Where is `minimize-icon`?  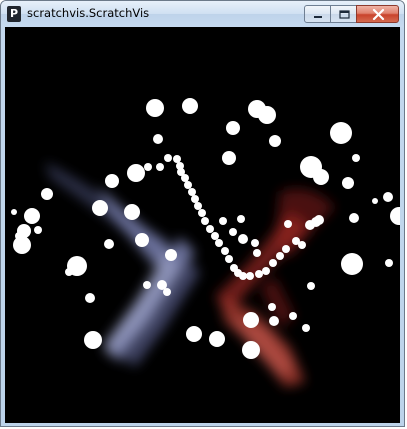 minimize-icon is located at coordinates (318, 17).